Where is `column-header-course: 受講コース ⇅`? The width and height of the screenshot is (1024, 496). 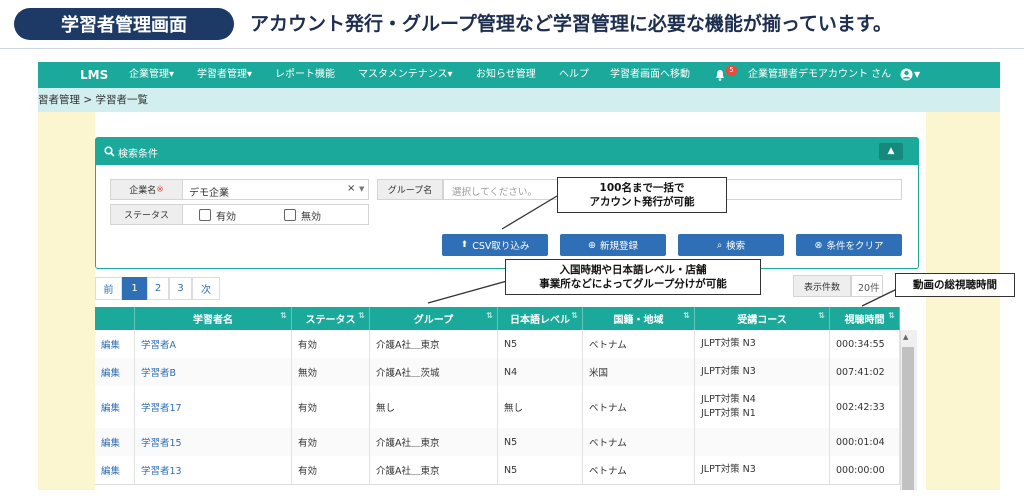 column-header-course: 受講コース ⇅ is located at coordinates (762, 318).